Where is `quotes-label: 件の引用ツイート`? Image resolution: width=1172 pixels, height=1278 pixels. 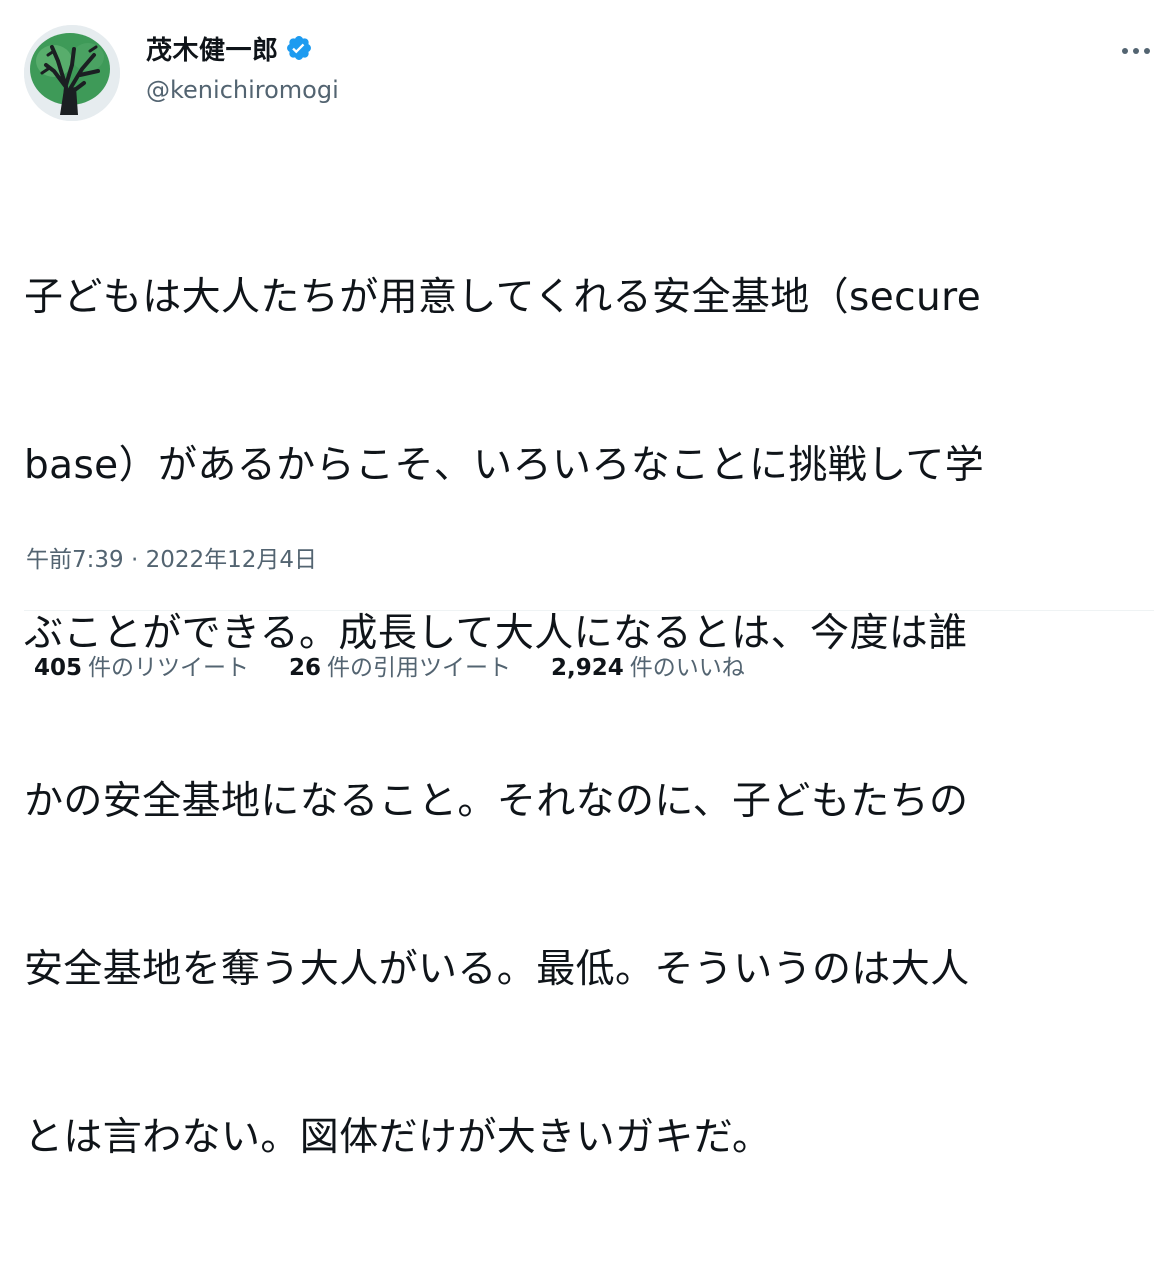 quotes-label: 件の引用ツイート is located at coordinates (419, 668).